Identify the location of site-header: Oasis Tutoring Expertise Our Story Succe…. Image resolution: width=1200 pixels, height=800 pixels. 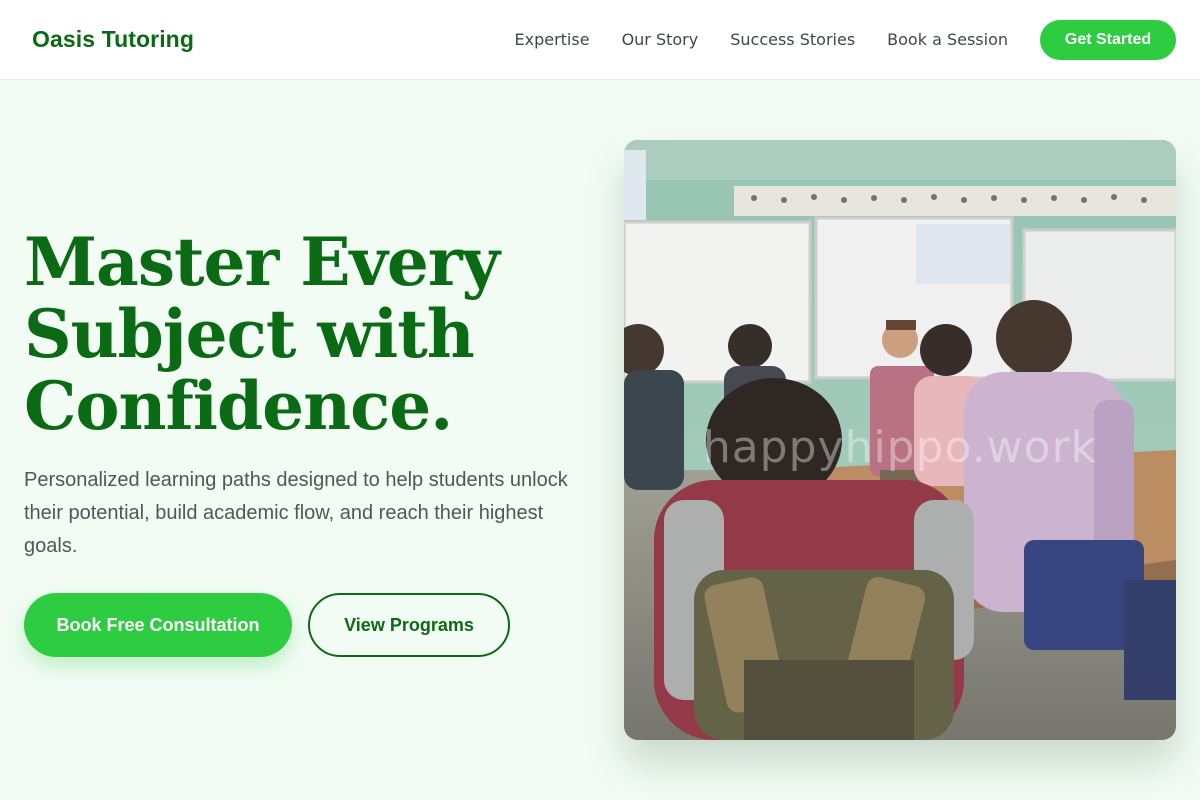
(600, 40).